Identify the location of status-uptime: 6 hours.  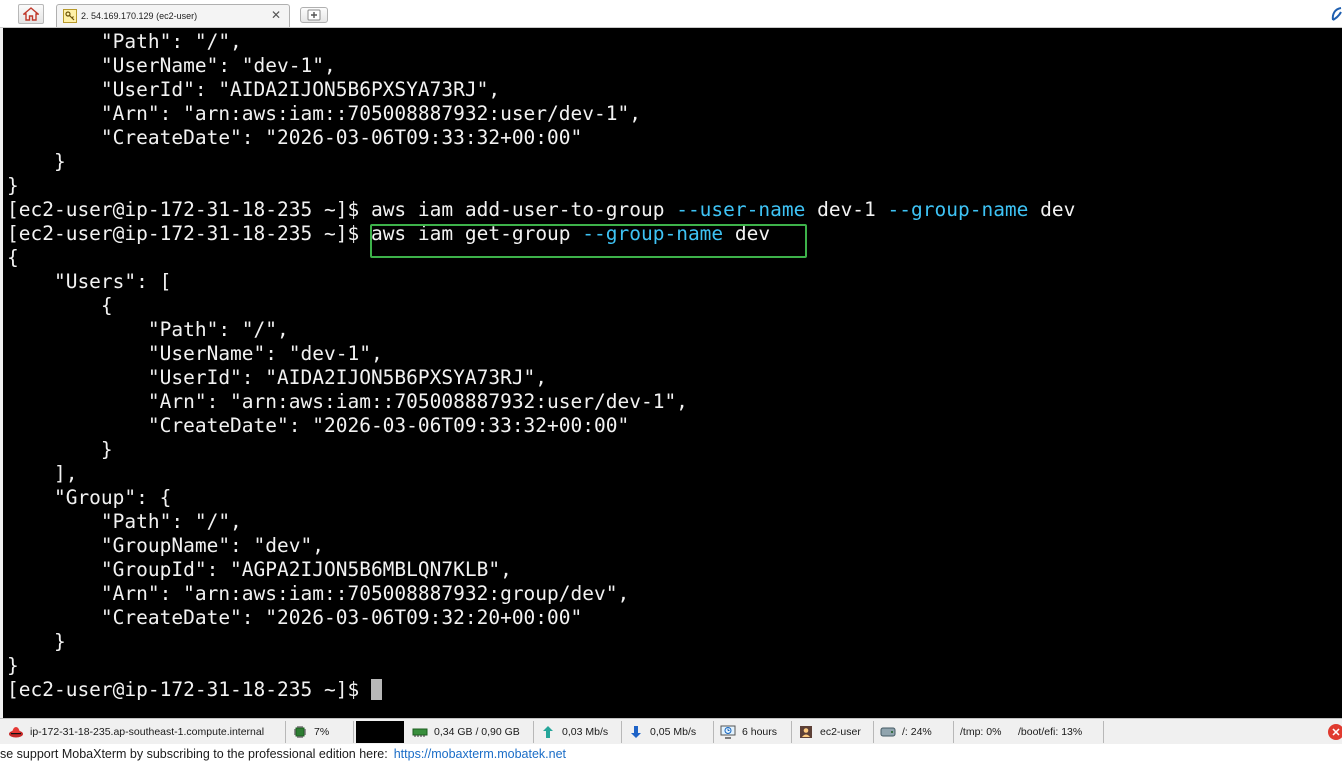
(754, 732).